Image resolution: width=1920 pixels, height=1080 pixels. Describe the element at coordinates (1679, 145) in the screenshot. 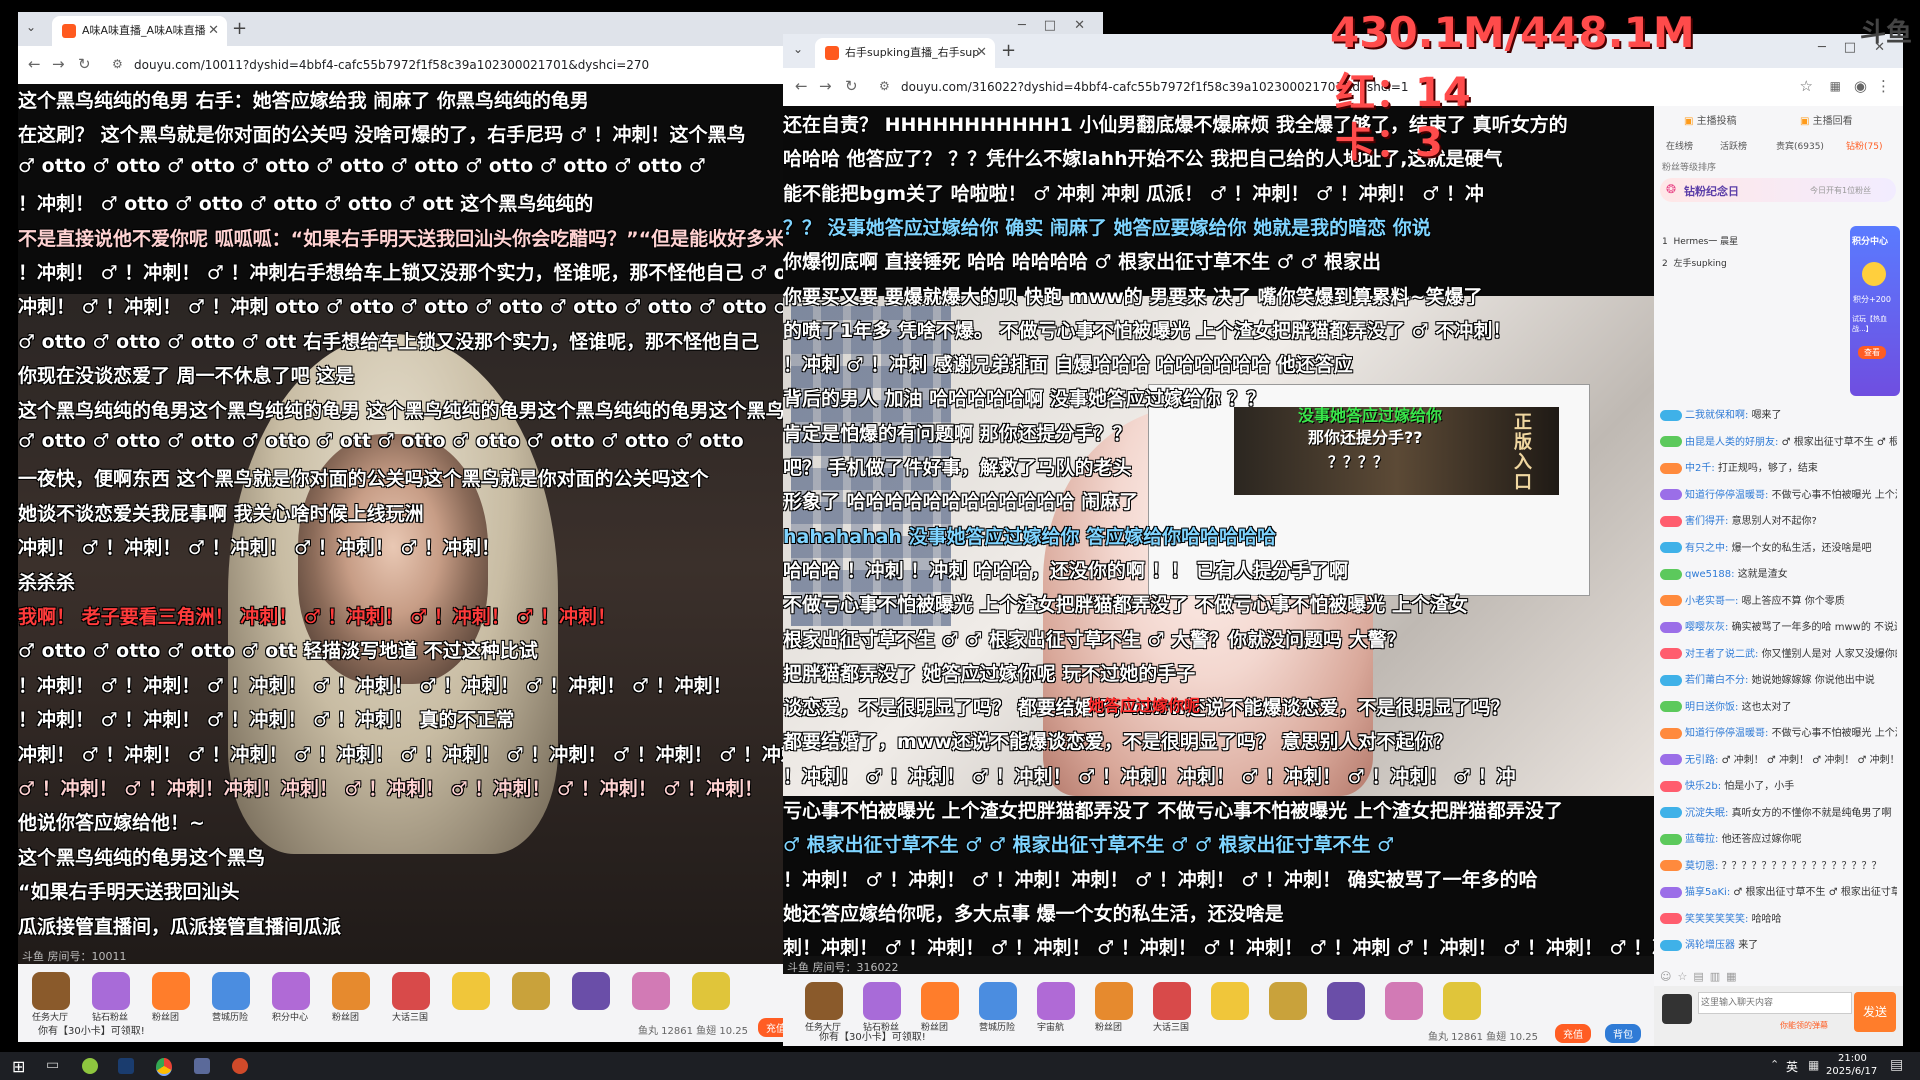

I see `tab-online-rank: 在线榜` at that location.